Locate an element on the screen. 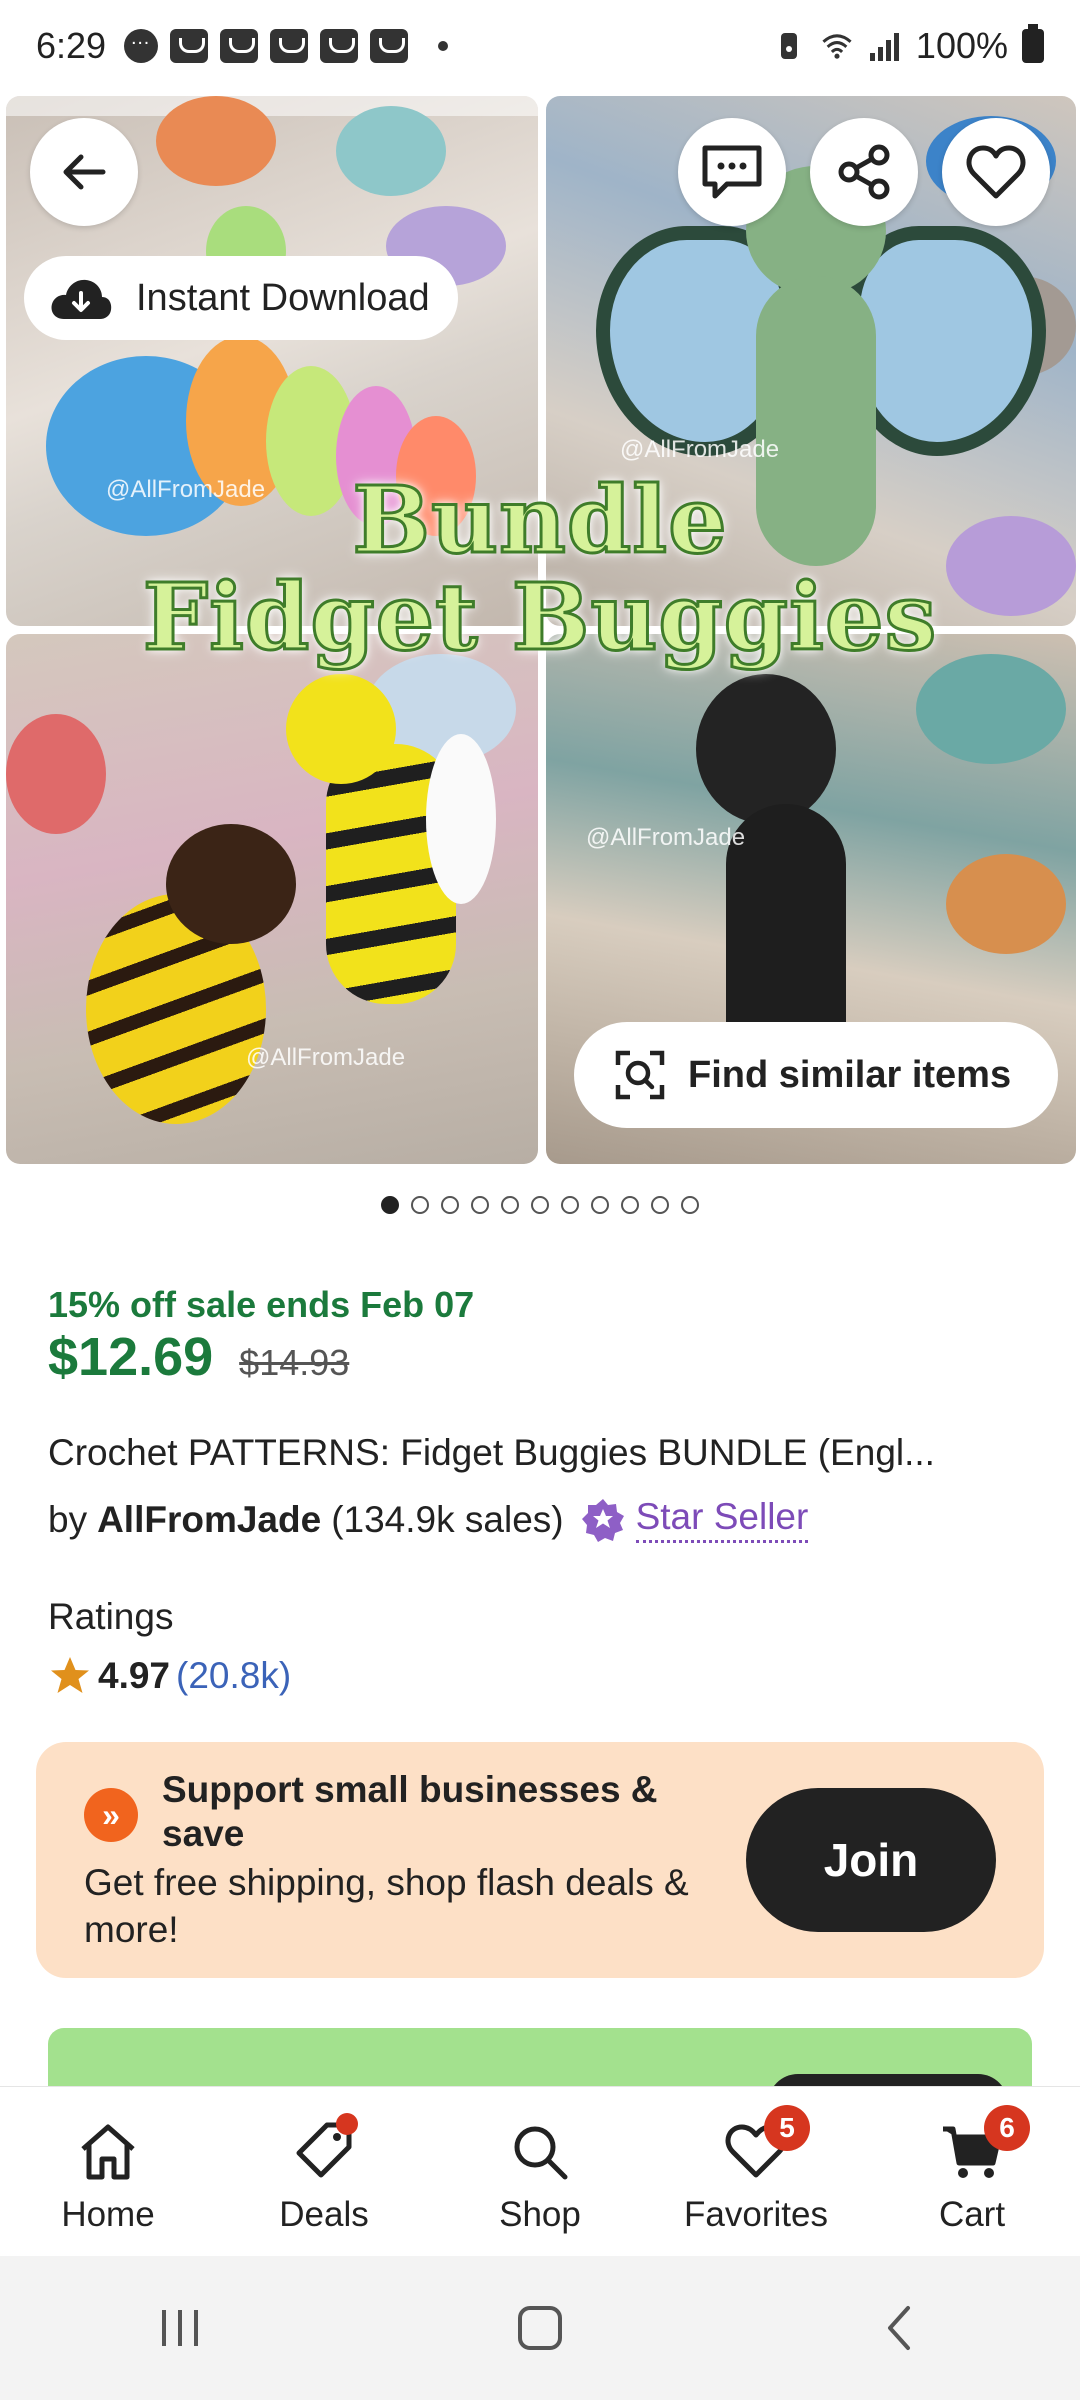  nav-shop: Shop is located at coordinates (540, 2171).